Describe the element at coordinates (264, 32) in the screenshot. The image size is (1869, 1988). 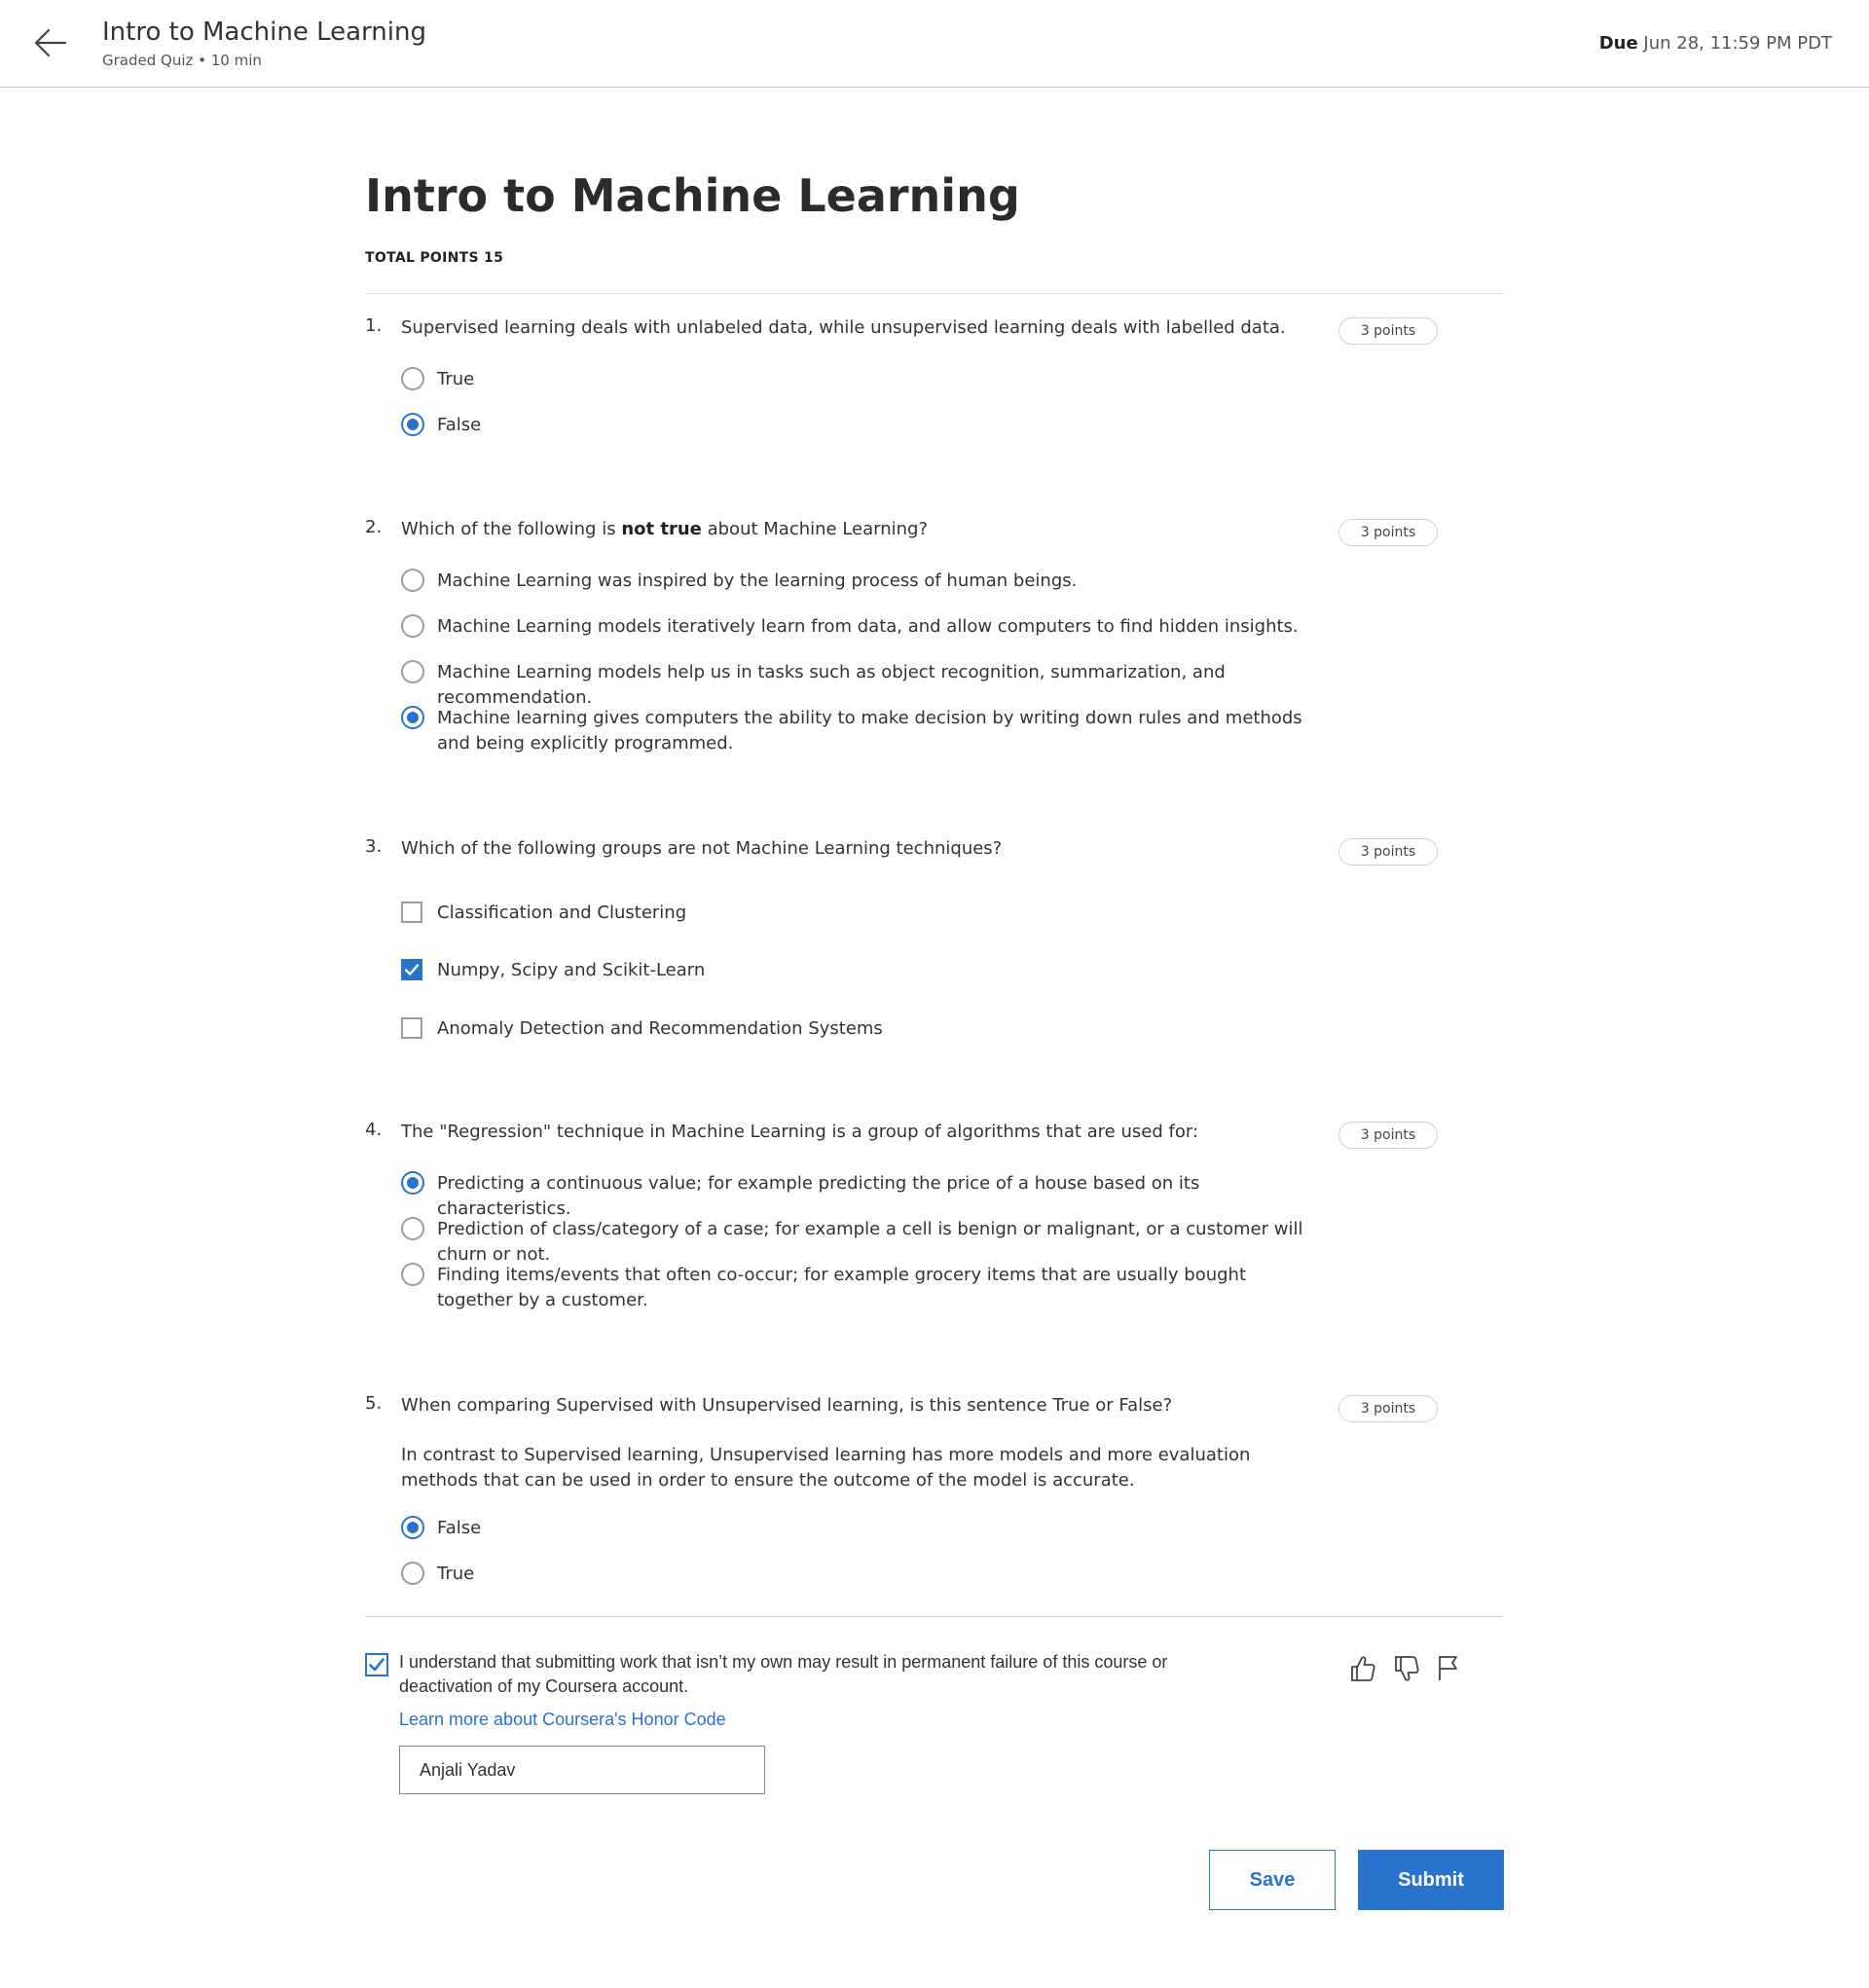
I see `top-bar-title: Intro to Machine Learning` at that location.